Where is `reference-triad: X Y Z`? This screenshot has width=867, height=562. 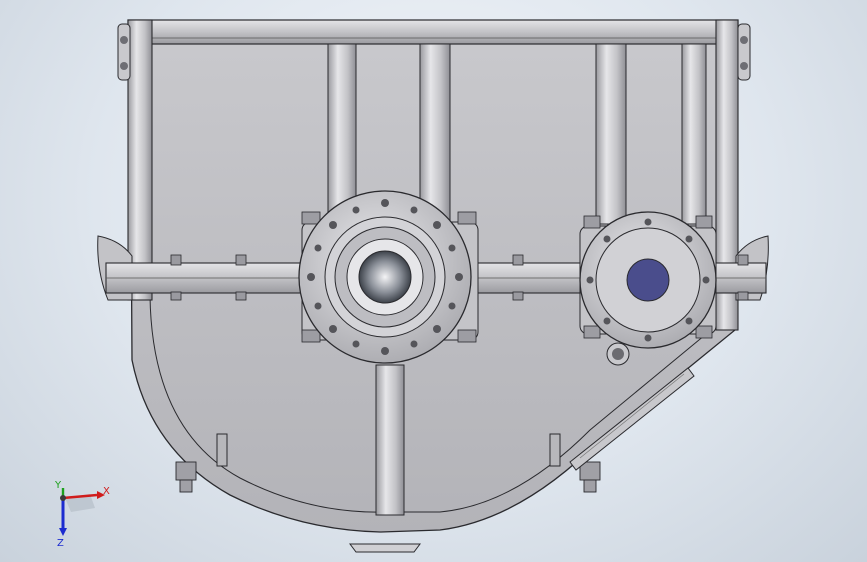
reference-triad: X Y Z is located at coordinates (82, 514).